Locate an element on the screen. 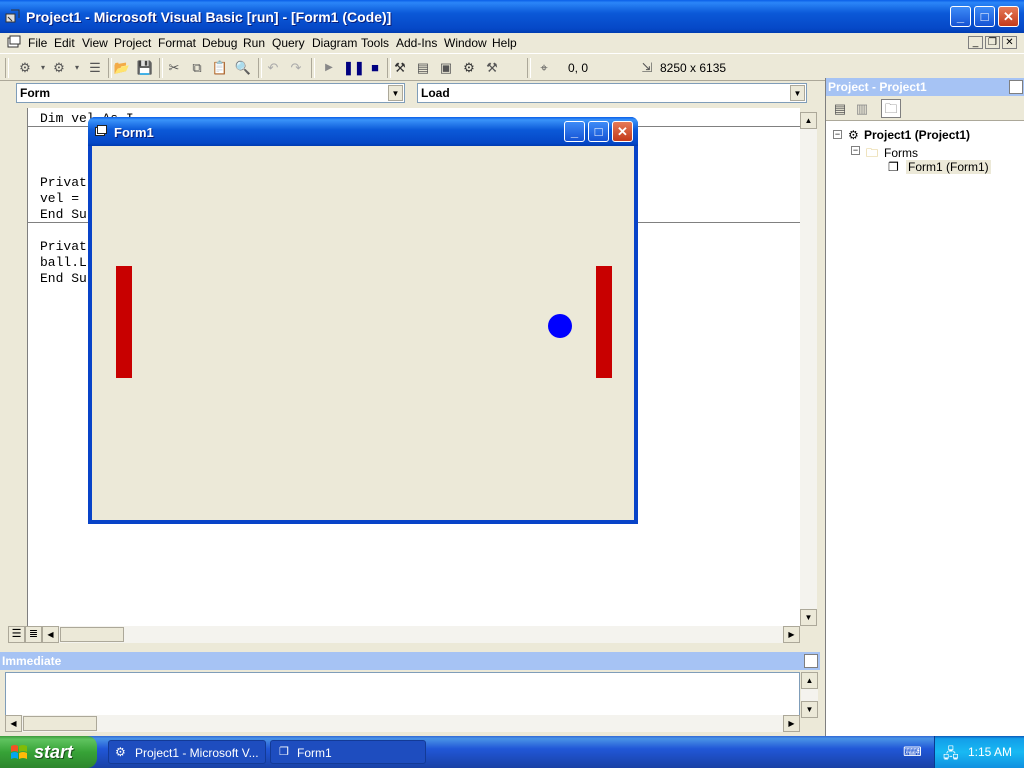 The height and width of the screenshot is (768, 1024). object-browser-icon: ⚙ is located at coordinates (469, 67).